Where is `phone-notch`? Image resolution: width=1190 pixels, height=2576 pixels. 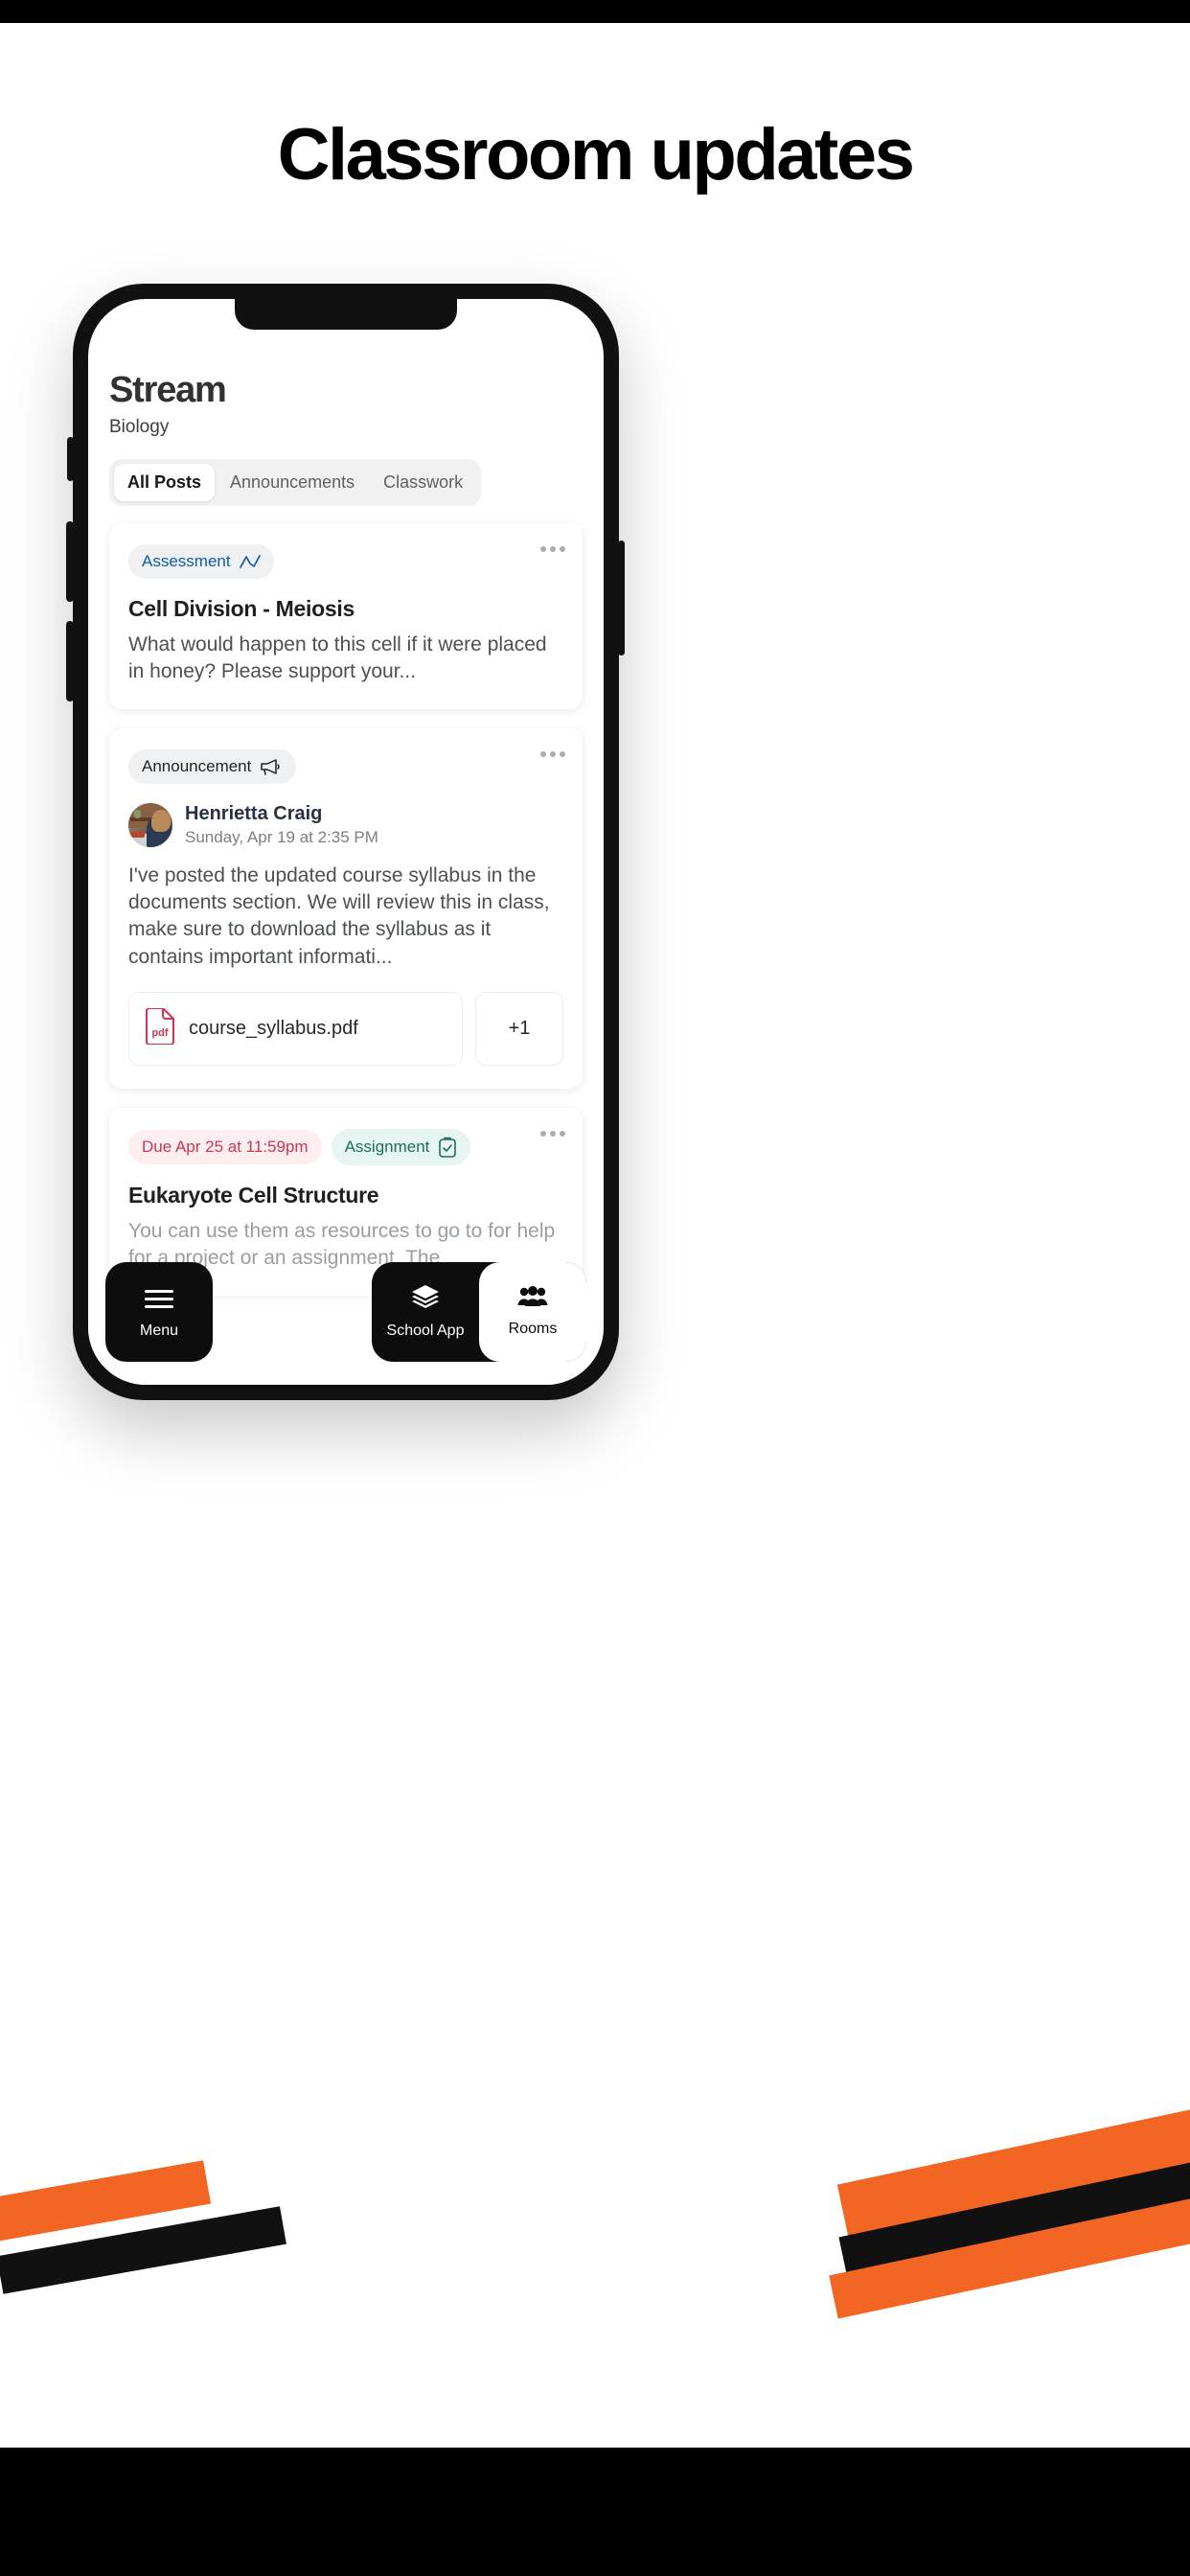 phone-notch is located at coordinates (346, 314).